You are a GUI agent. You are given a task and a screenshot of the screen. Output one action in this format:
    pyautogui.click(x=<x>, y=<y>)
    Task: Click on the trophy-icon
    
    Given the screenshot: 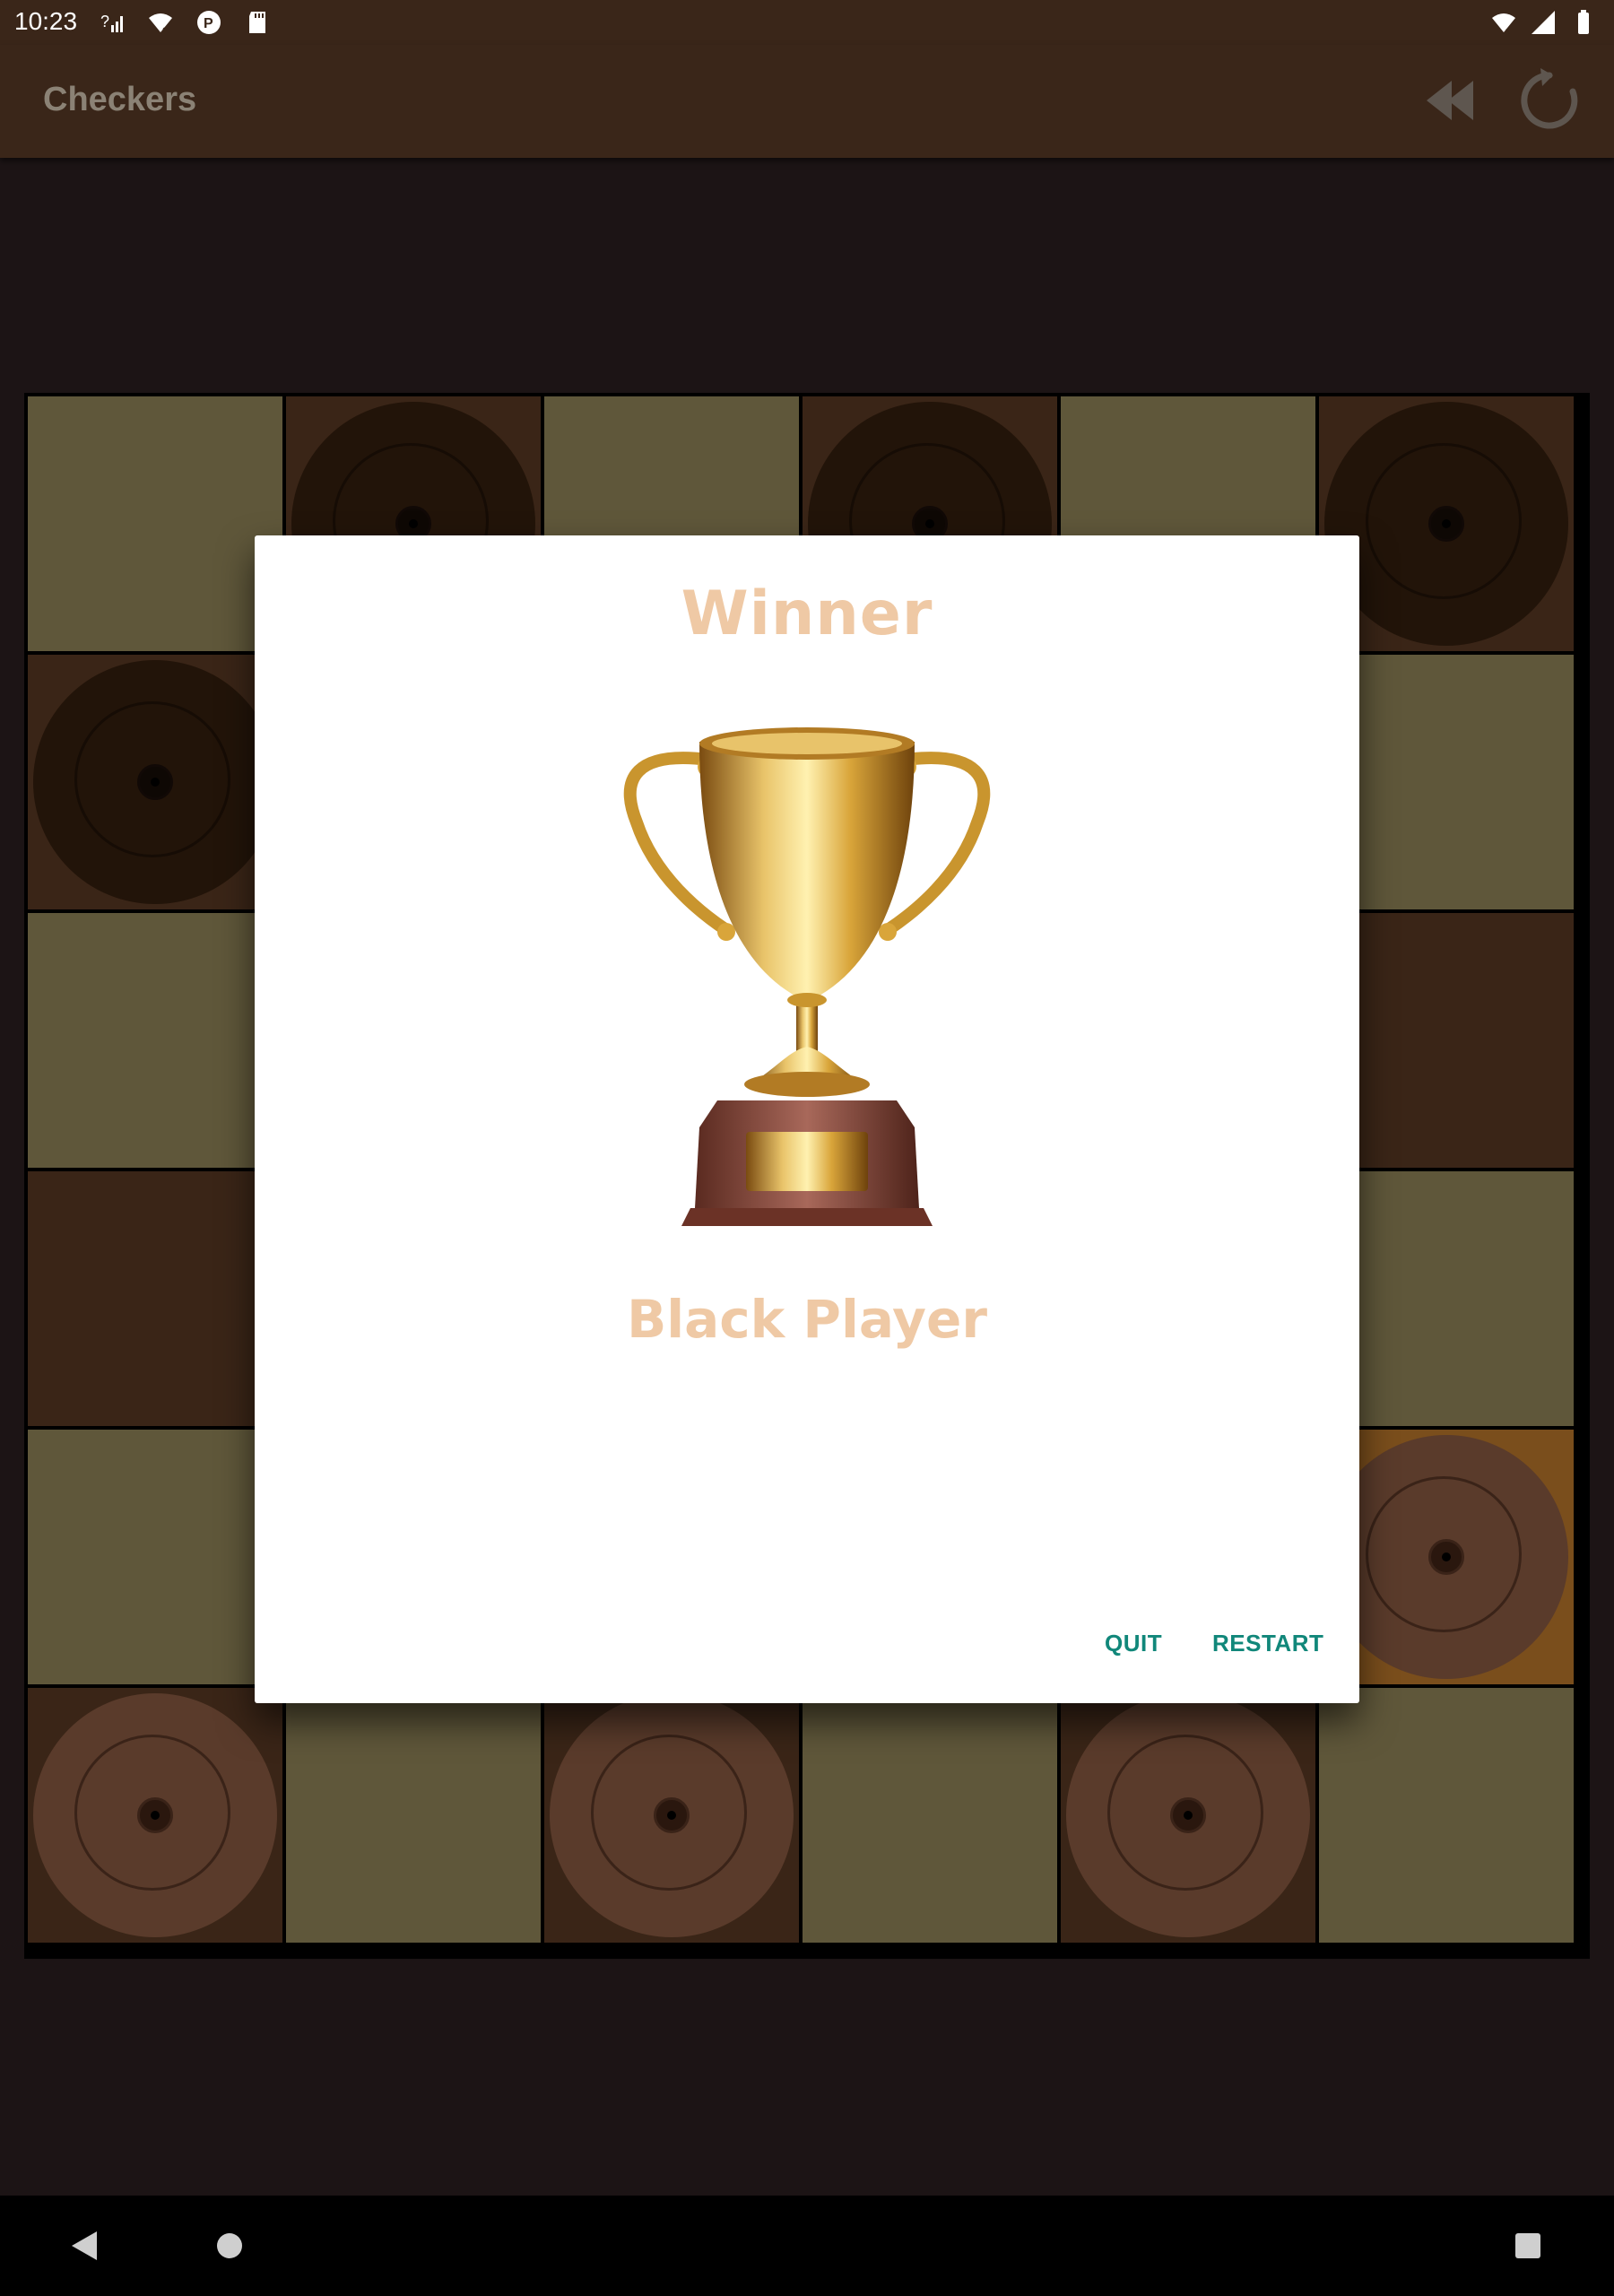 What is the action you would take?
    pyautogui.click(x=807, y=976)
    